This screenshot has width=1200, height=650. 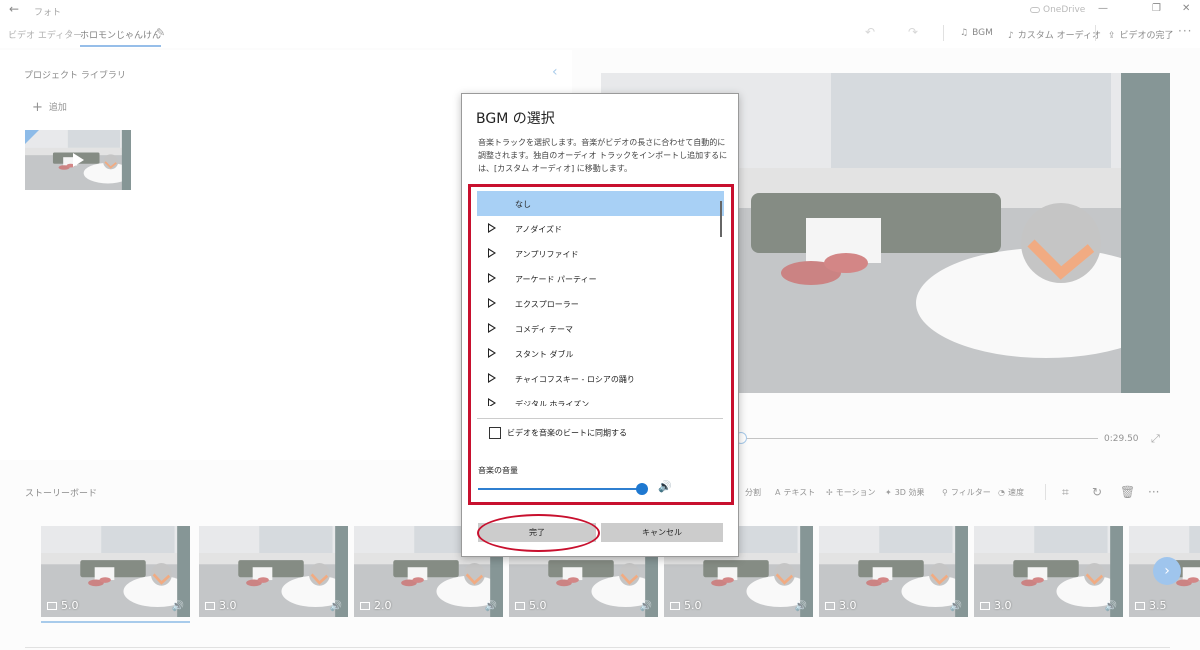 What do you see at coordinates (600, 328) in the screenshot?
I see `track-item: コメディ テーマ` at bounding box center [600, 328].